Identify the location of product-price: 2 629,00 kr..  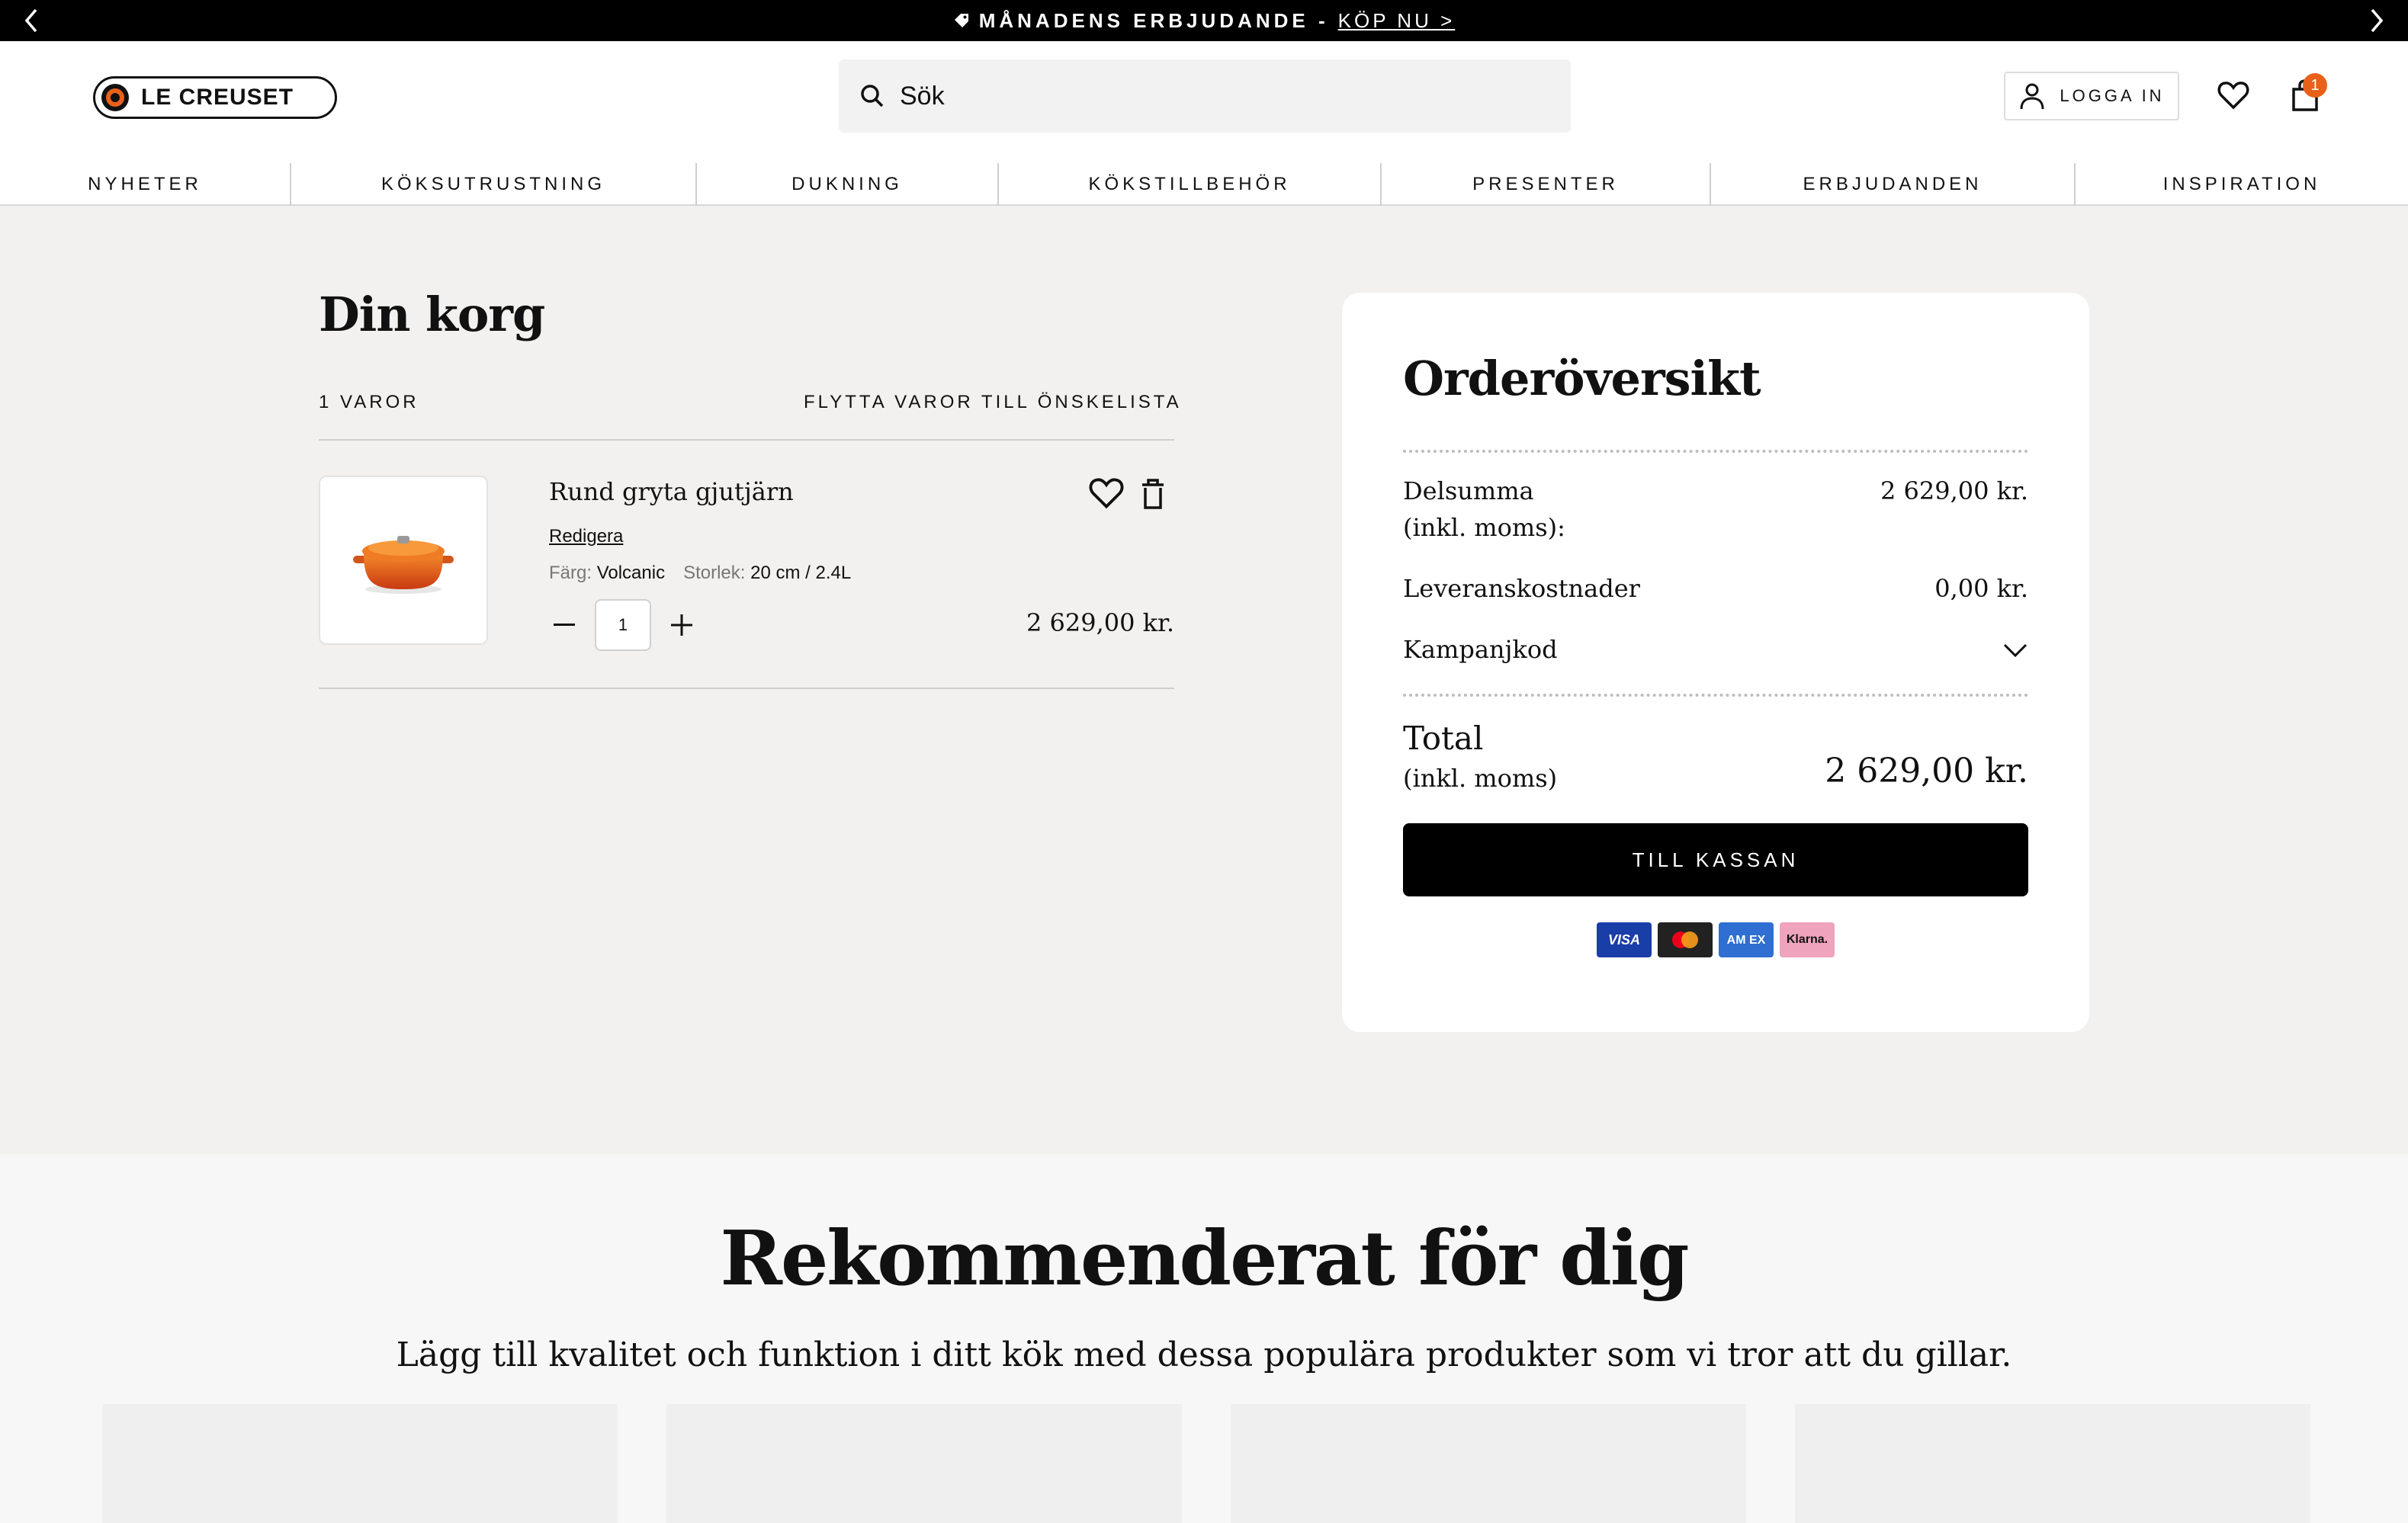
(1100, 622).